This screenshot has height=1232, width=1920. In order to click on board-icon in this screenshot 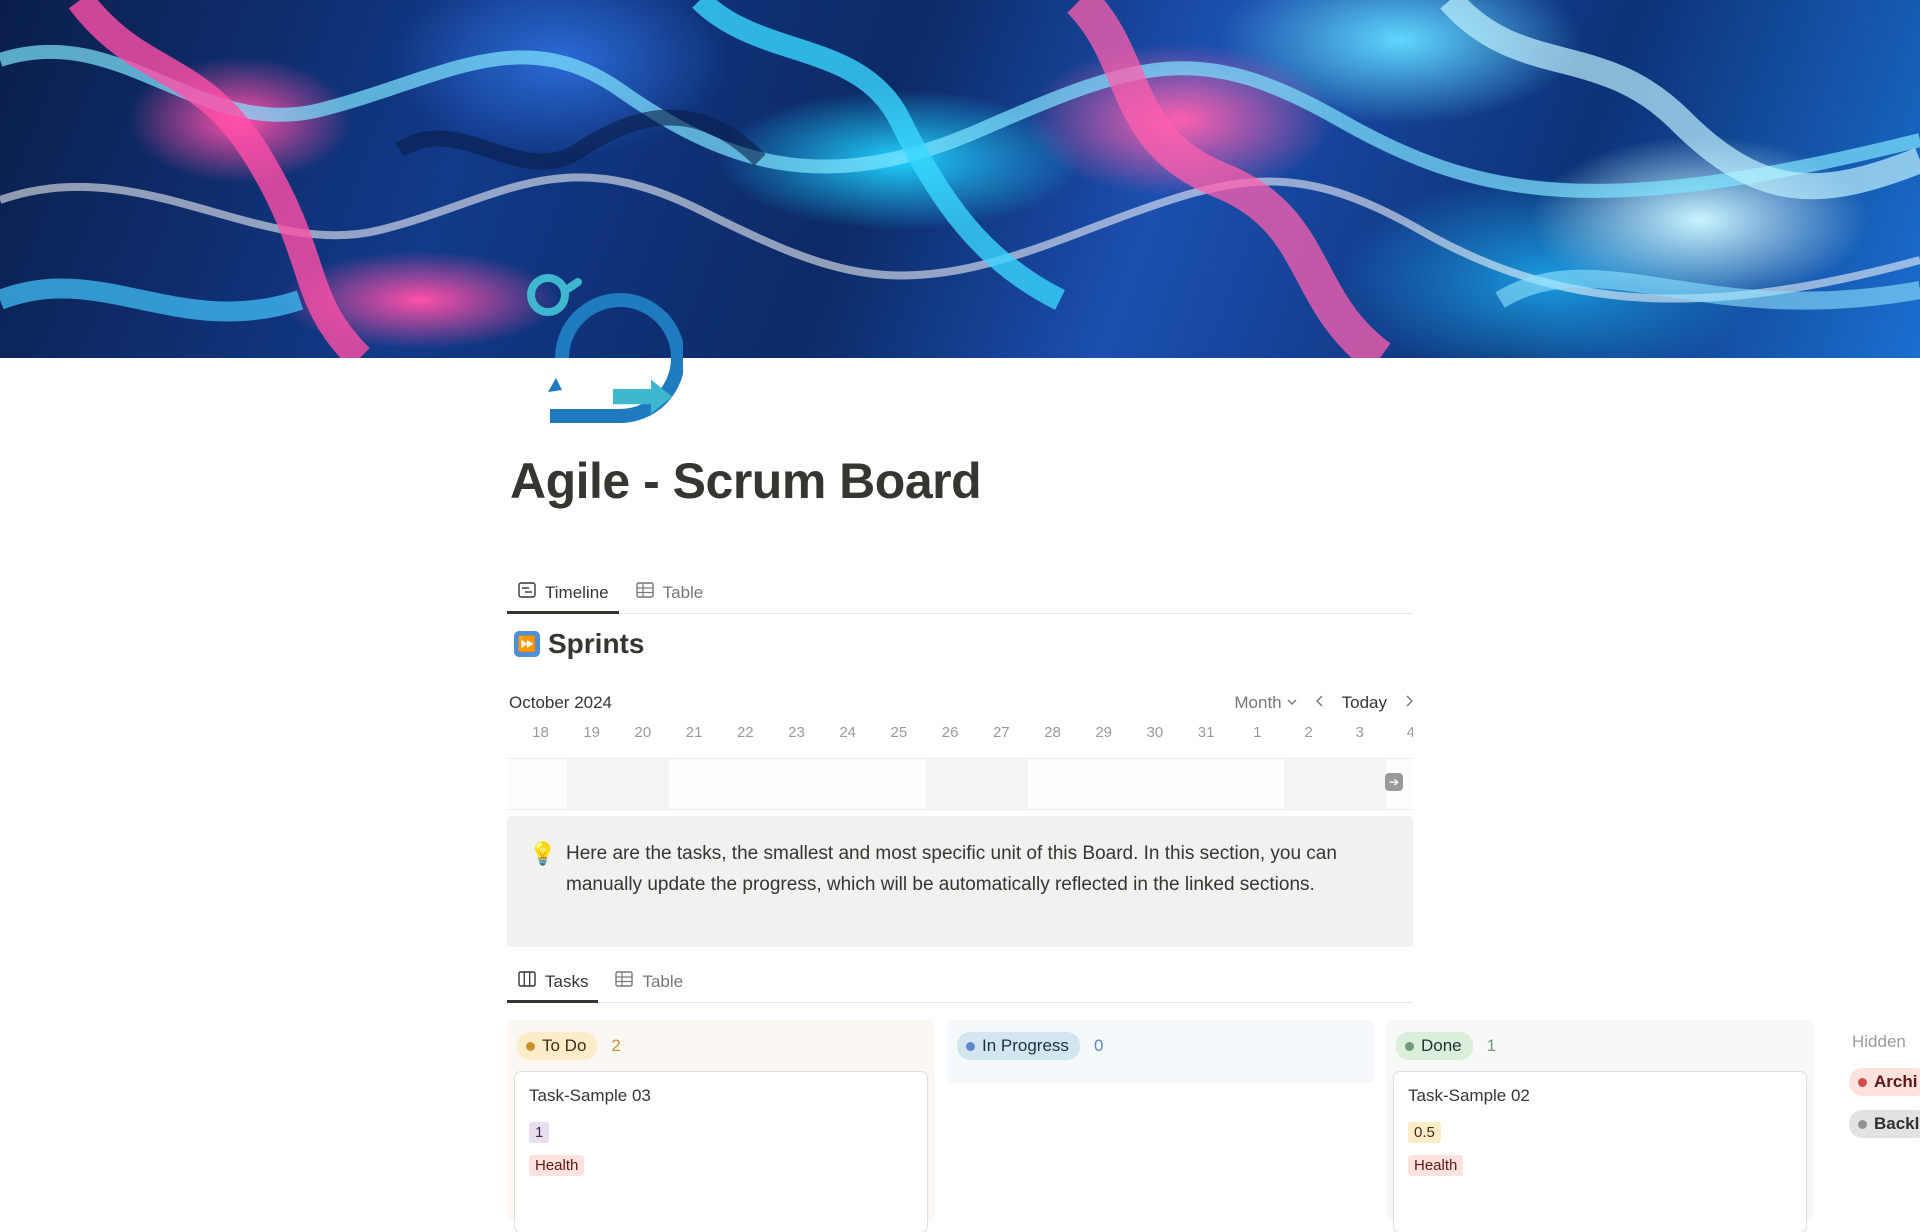, I will do `click(527, 981)`.